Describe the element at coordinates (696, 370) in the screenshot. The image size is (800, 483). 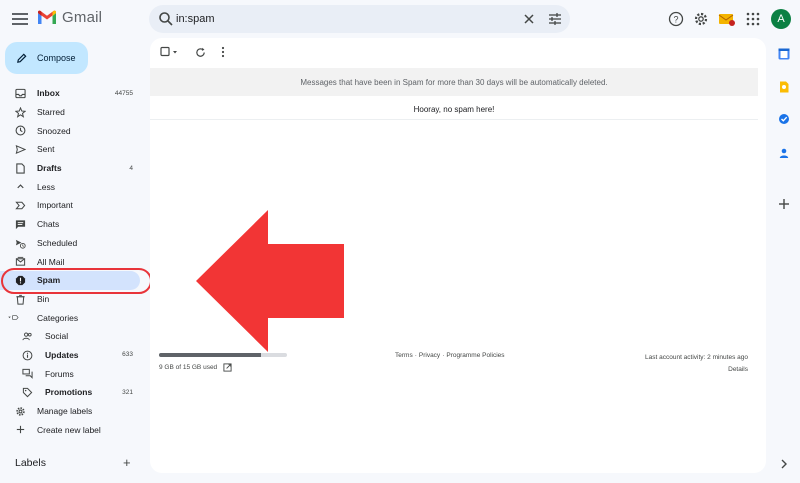
I see `details-link: Details` at that location.